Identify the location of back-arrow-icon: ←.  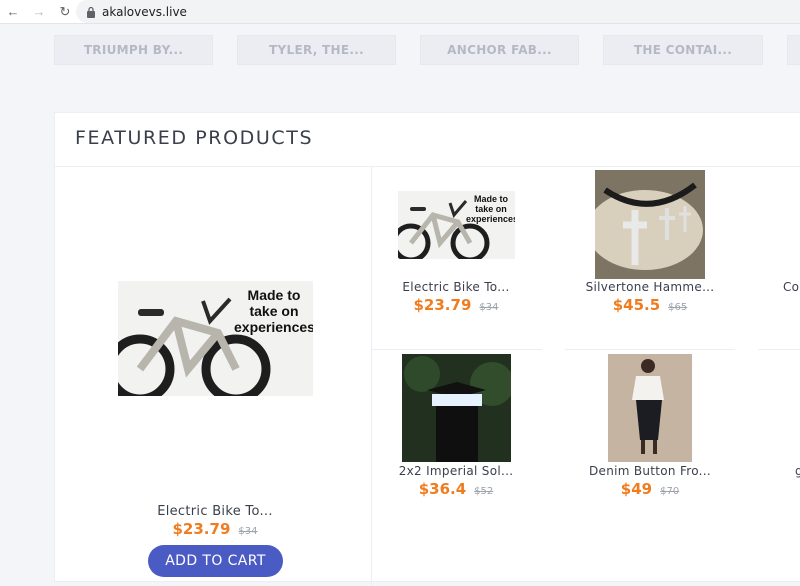
(13, 11).